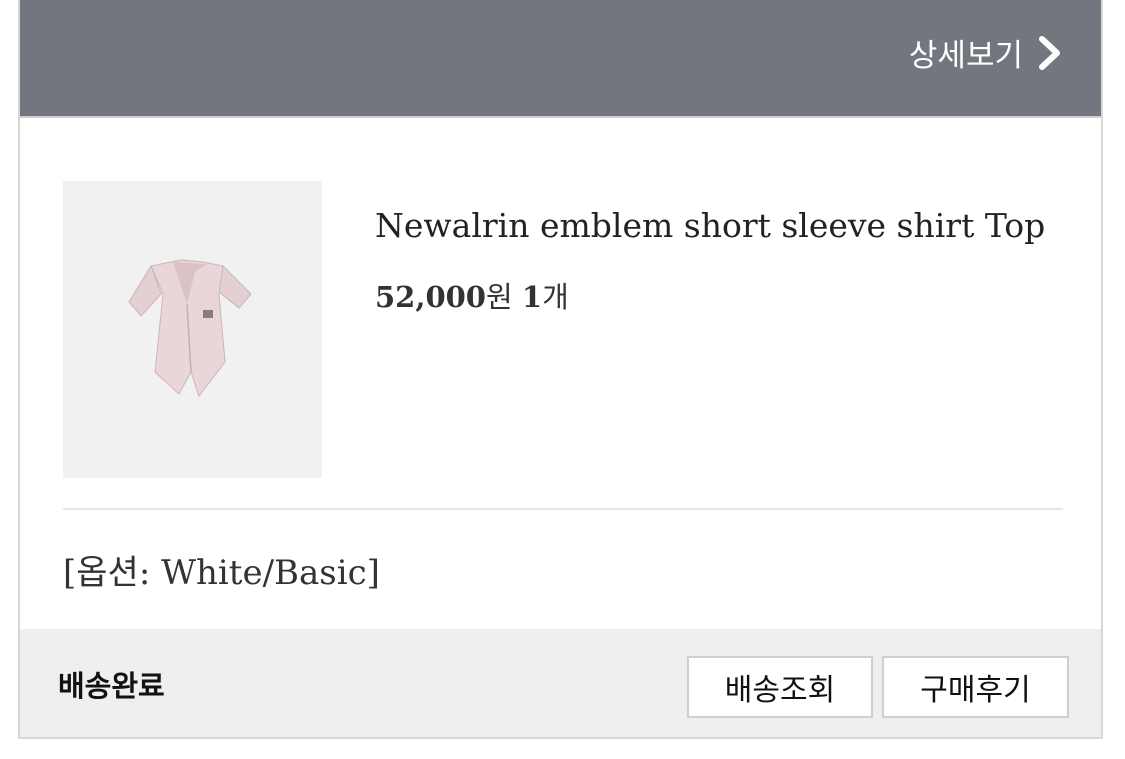 This screenshot has width=1125, height=759. Describe the element at coordinates (499, 297) in the screenshot. I see `currency-unit: 원` at that location.